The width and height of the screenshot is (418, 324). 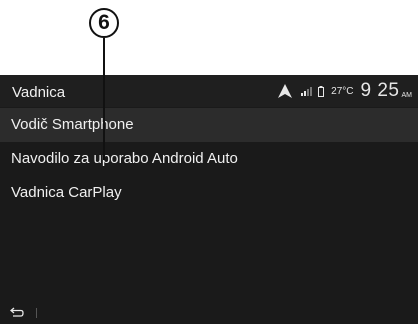 What do you see at coordinates (124, 158) in the screenshot?
I see `menu-item-label: Navodilo za uporabo Android Auto` at bounding box center [124, 158].